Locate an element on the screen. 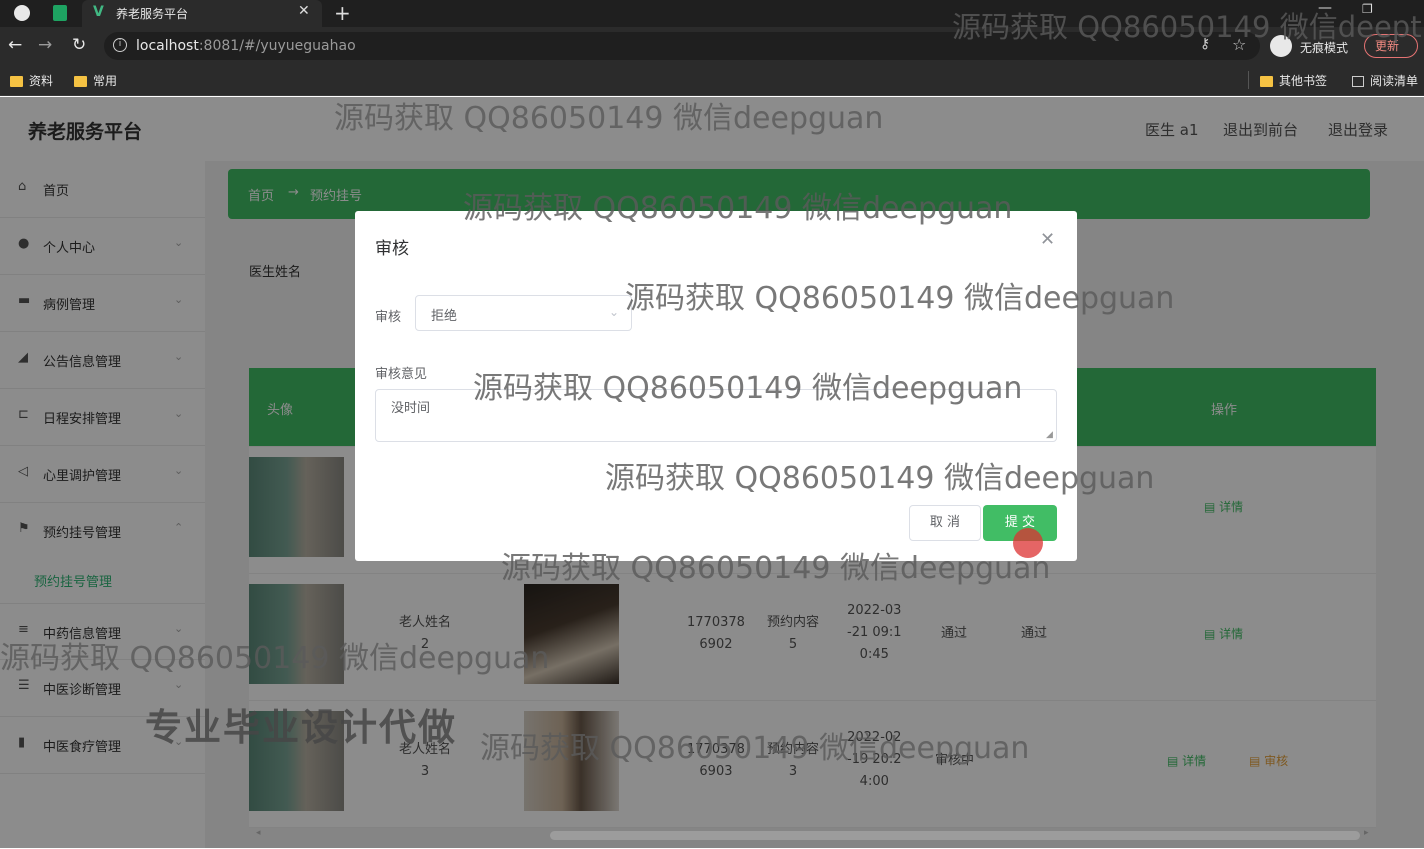  divider is located at coordinates (1248, 80).